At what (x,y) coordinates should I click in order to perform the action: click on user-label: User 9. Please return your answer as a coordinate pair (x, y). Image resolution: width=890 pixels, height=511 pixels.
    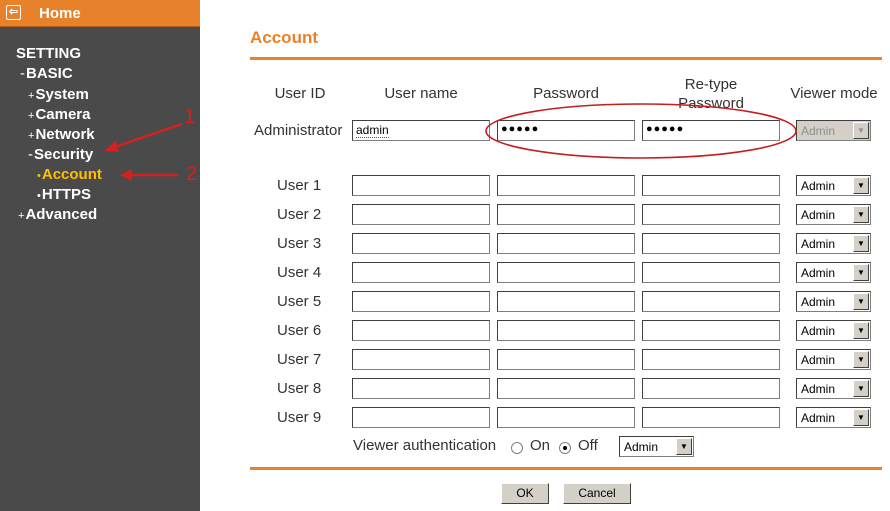
    Looking at the image, I should click on (299, 417).